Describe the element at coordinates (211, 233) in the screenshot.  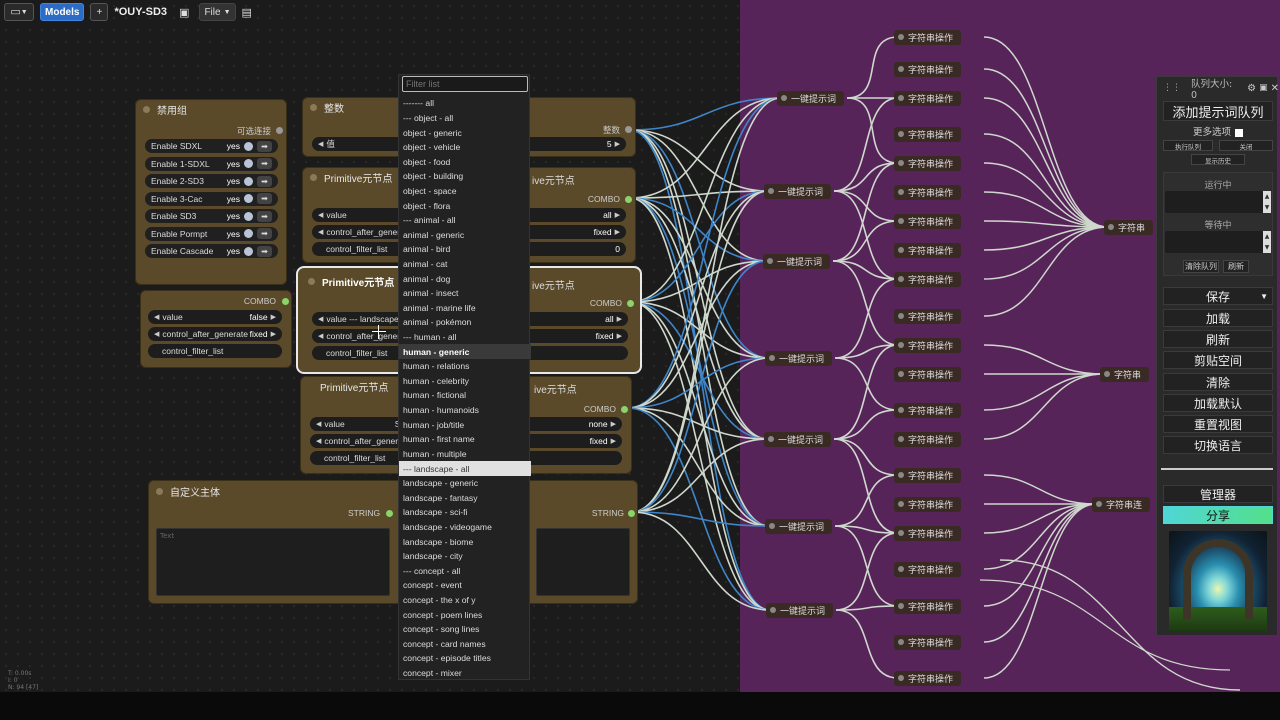
I see `toggle-widget: Enable Pormpt yes ➡` at that location.